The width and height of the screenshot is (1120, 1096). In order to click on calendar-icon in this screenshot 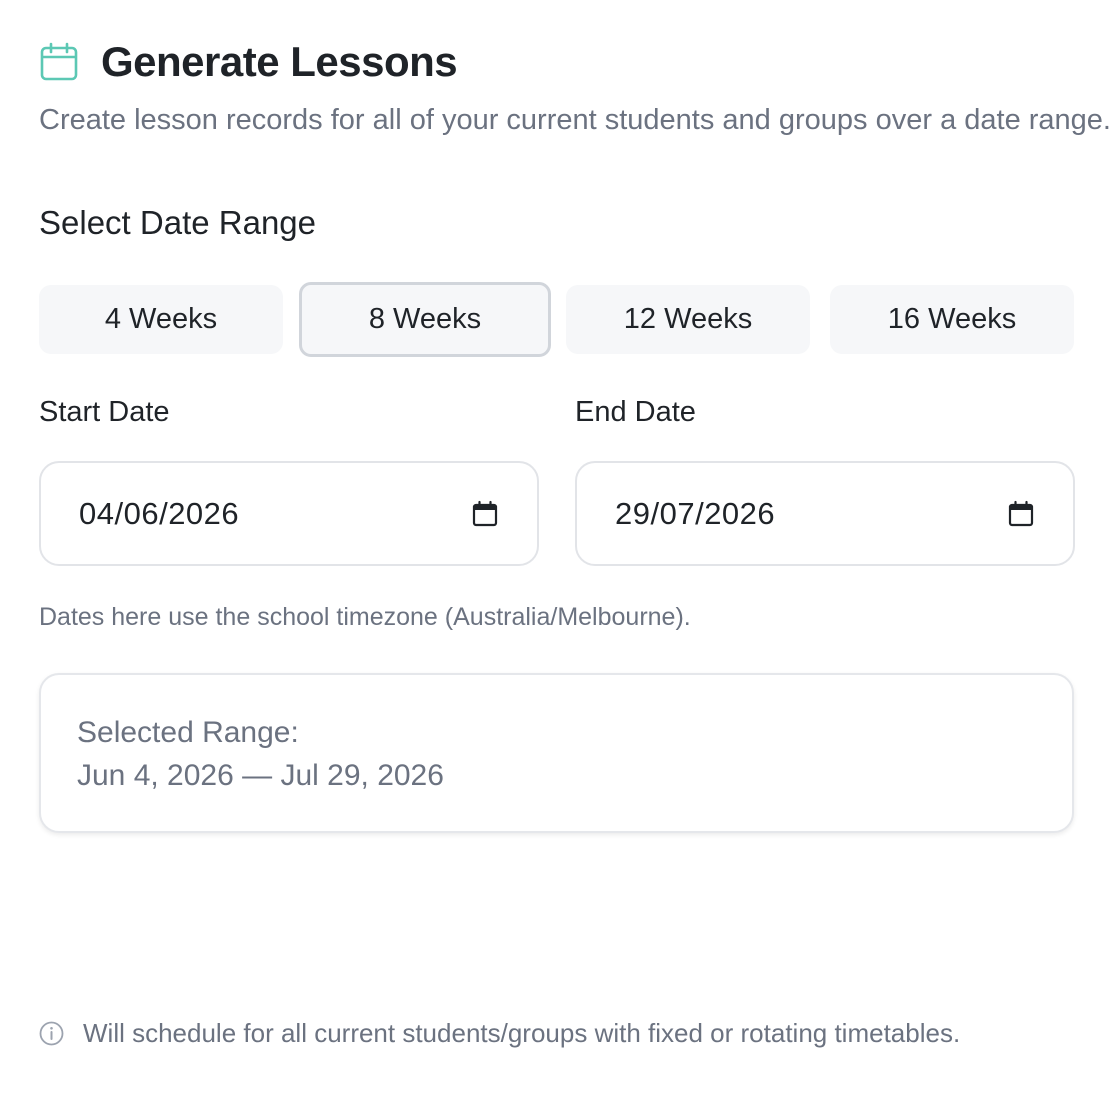, I will do `click(59, 61)`.